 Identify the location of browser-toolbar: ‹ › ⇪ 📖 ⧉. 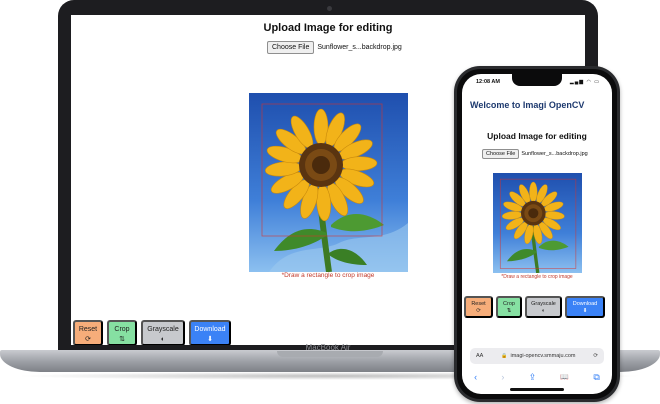
(537, 377).